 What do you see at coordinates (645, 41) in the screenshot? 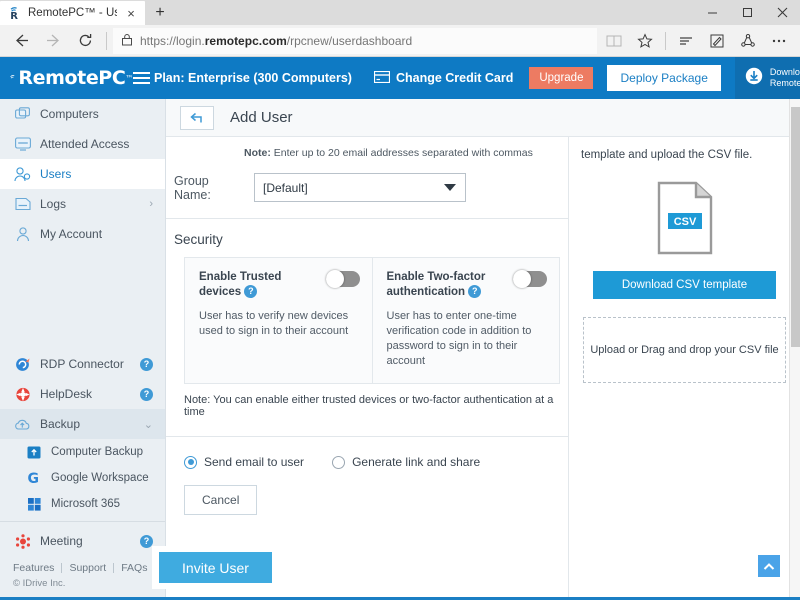
I see `favorite-star-icon` at bounding box center [645, 41].